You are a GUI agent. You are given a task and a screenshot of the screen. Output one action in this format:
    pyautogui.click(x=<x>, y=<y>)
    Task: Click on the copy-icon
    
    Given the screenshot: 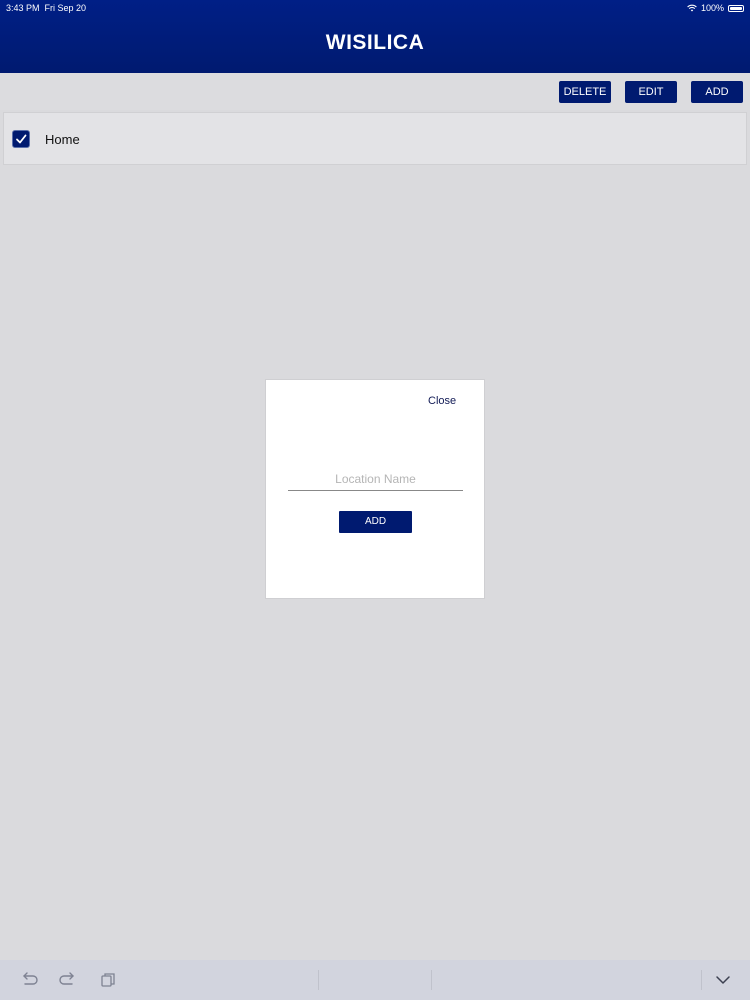 What is the action you would take?
    pyautogui.click(x=108, y=980)
    